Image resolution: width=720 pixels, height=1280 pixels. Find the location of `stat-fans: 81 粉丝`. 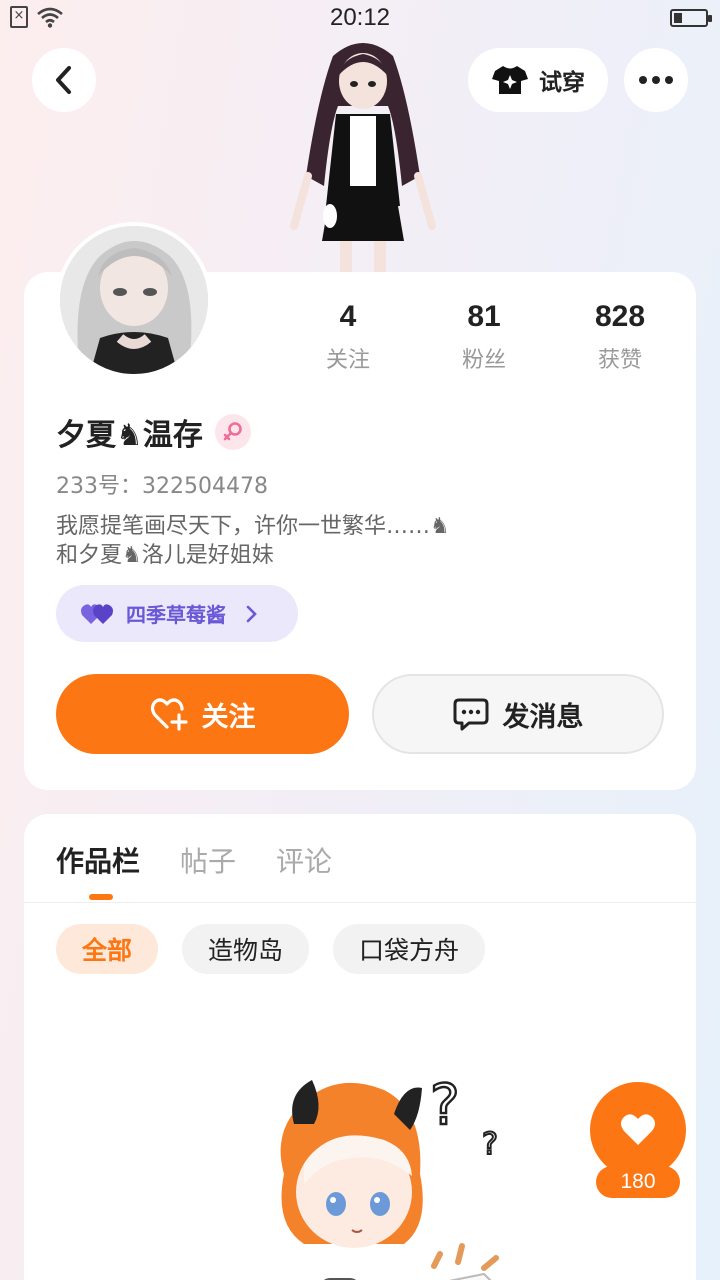

stat-fans: 81 粉丝 is located at coordinates (484, 337).